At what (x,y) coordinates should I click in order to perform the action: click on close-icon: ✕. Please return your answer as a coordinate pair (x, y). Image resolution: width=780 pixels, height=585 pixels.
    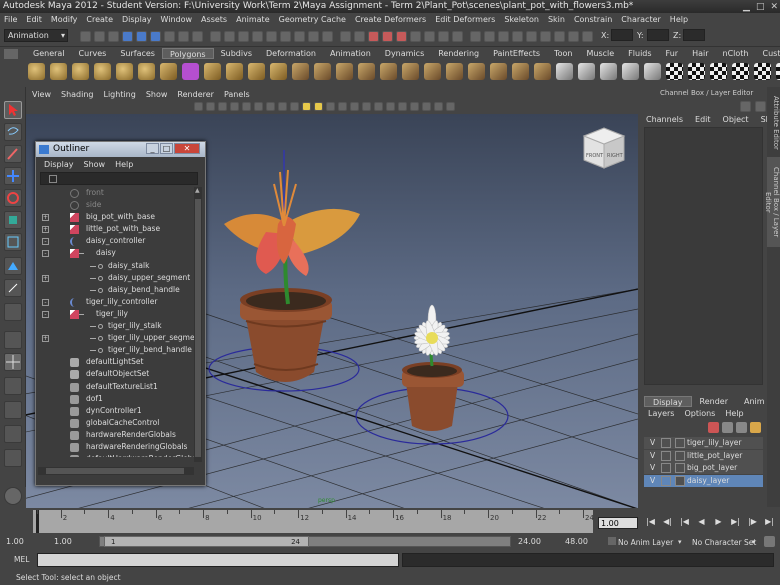
    Looking at the image, I should click on (187, 148).